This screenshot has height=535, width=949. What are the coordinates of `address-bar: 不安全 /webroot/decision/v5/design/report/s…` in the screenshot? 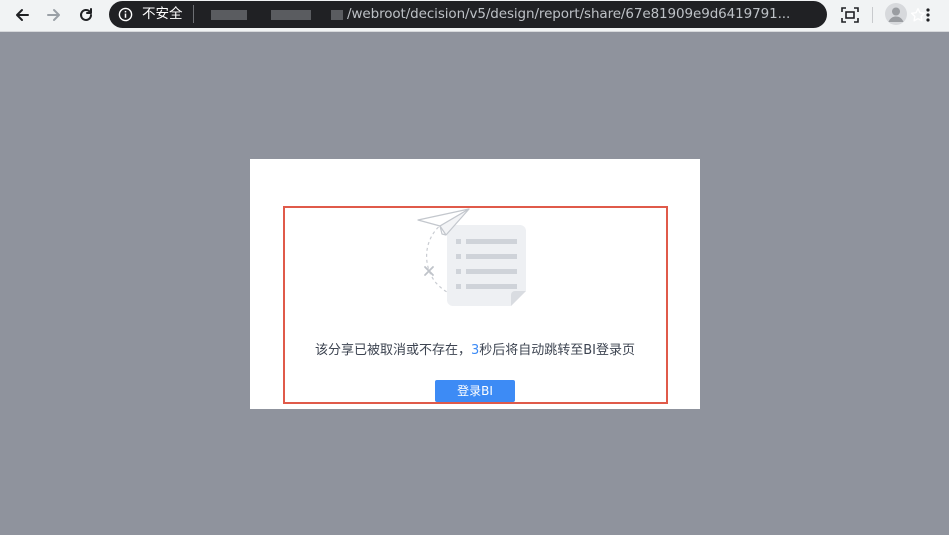 It's located at (517, 14).